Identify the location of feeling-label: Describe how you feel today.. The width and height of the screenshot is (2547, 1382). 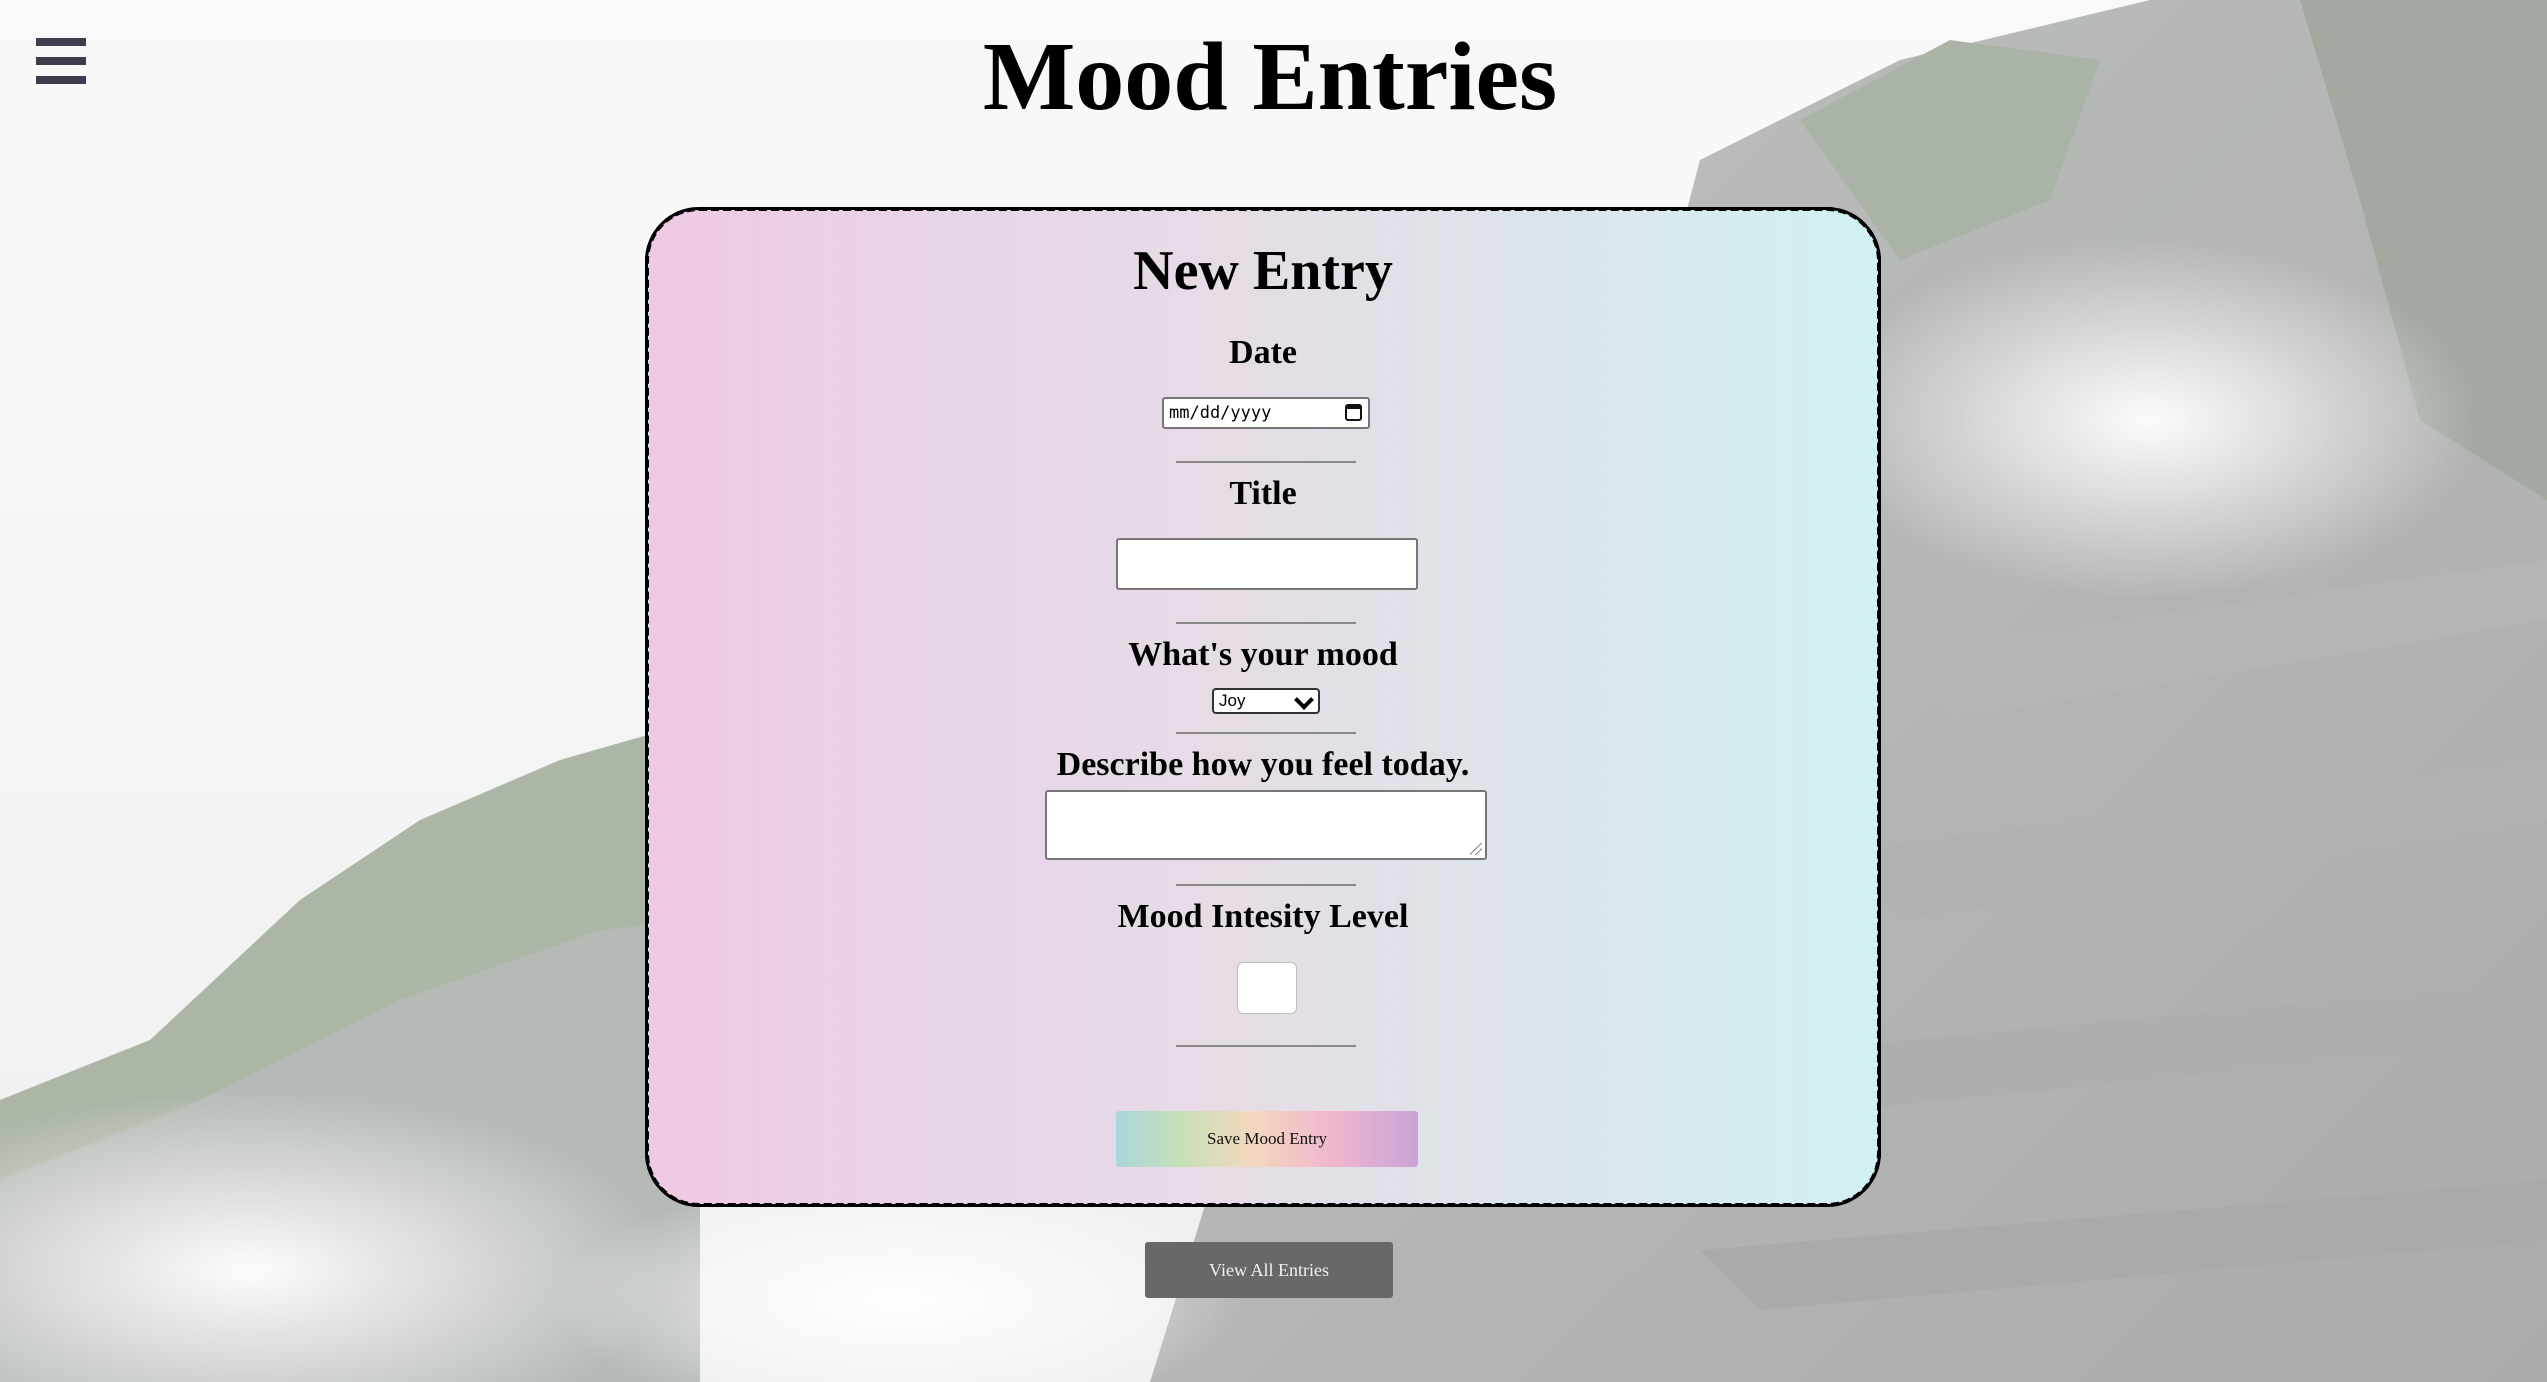
(1263, 764).